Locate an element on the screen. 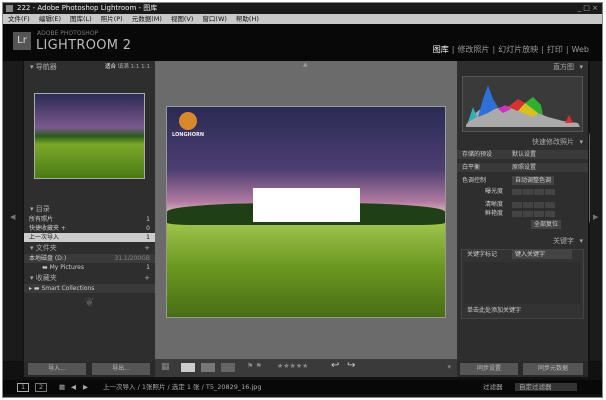 The height and width of the screenshot is (400, 606). keyword-list is located at coordinates (522, 283).